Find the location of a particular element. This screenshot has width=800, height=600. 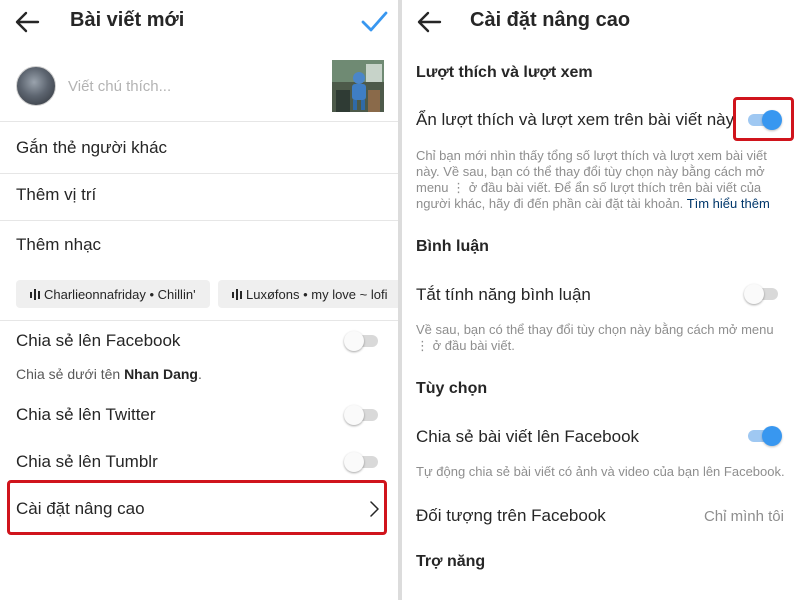

advanced-settings-header: Cài đặt nâng cao is located at coordinates (601, 22).